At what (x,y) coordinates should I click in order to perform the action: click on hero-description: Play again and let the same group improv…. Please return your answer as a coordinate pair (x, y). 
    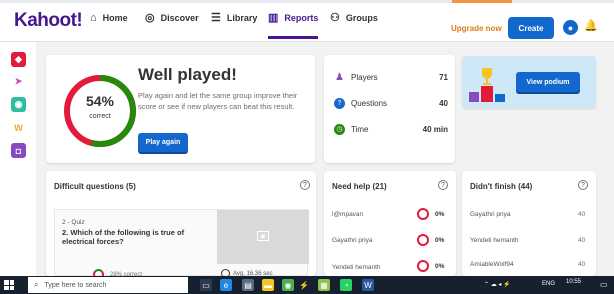
    Looking at the image, I should click on (218, 101).